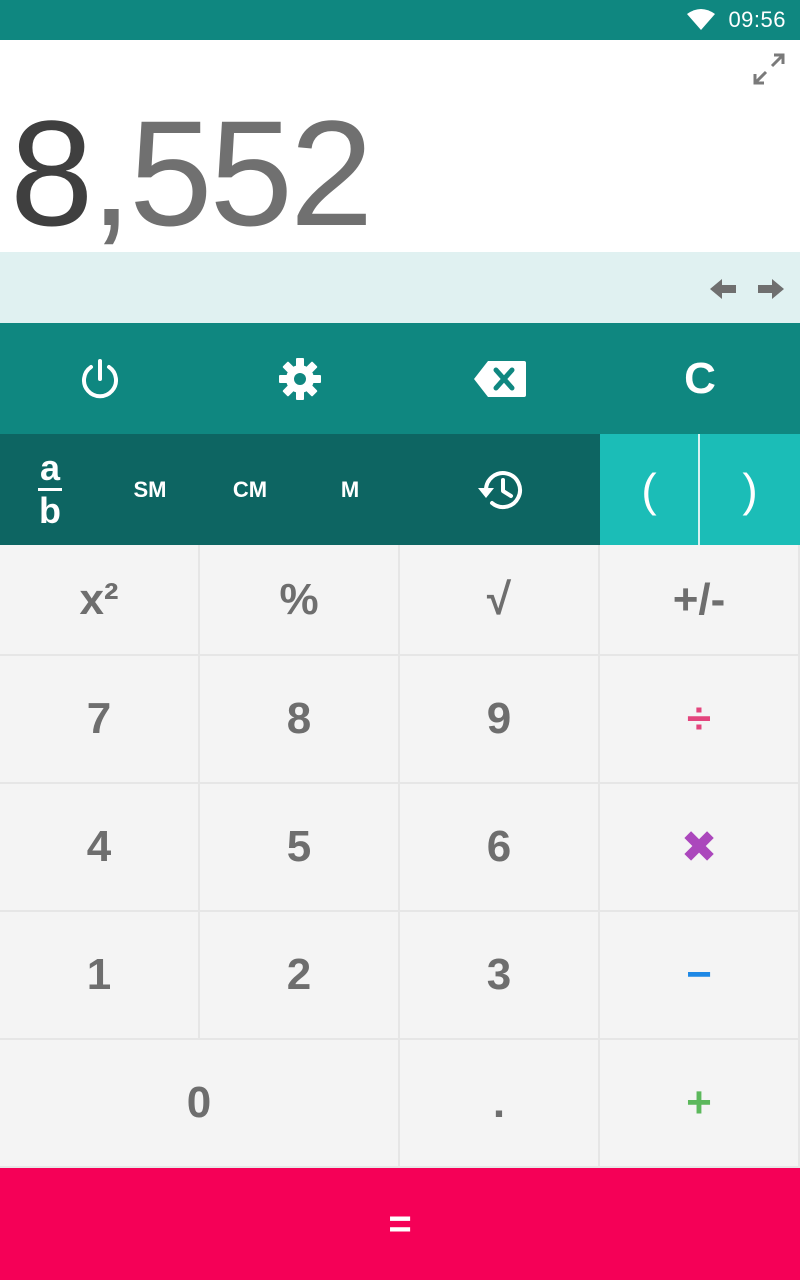  I want to click on settings-button, so click(300, 378).